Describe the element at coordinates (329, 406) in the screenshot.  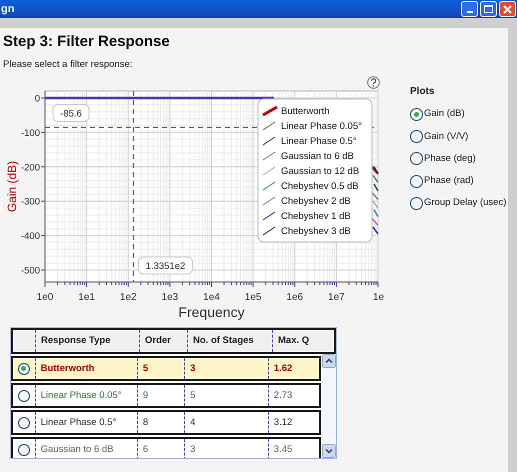
I see `scrollbar` at that location.